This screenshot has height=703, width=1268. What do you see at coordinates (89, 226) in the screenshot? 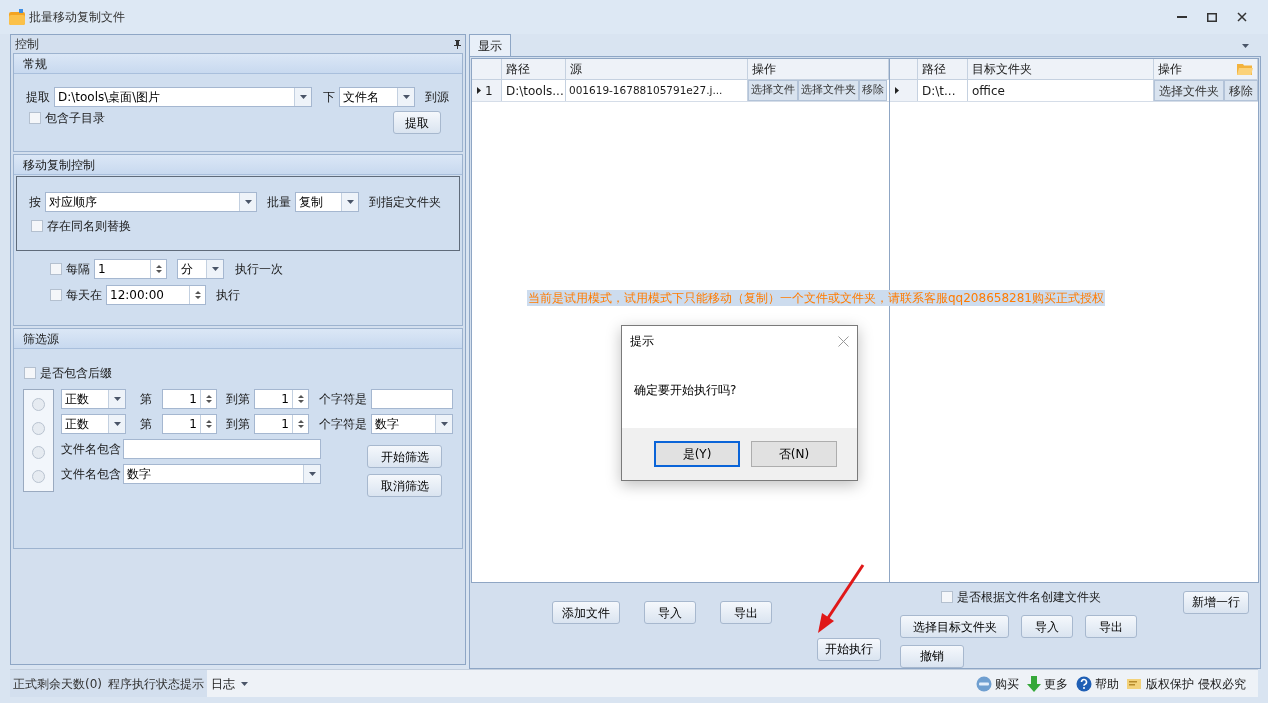
I see `checkbox-label: 存在同名则替换` at bounding box center [89, 226].